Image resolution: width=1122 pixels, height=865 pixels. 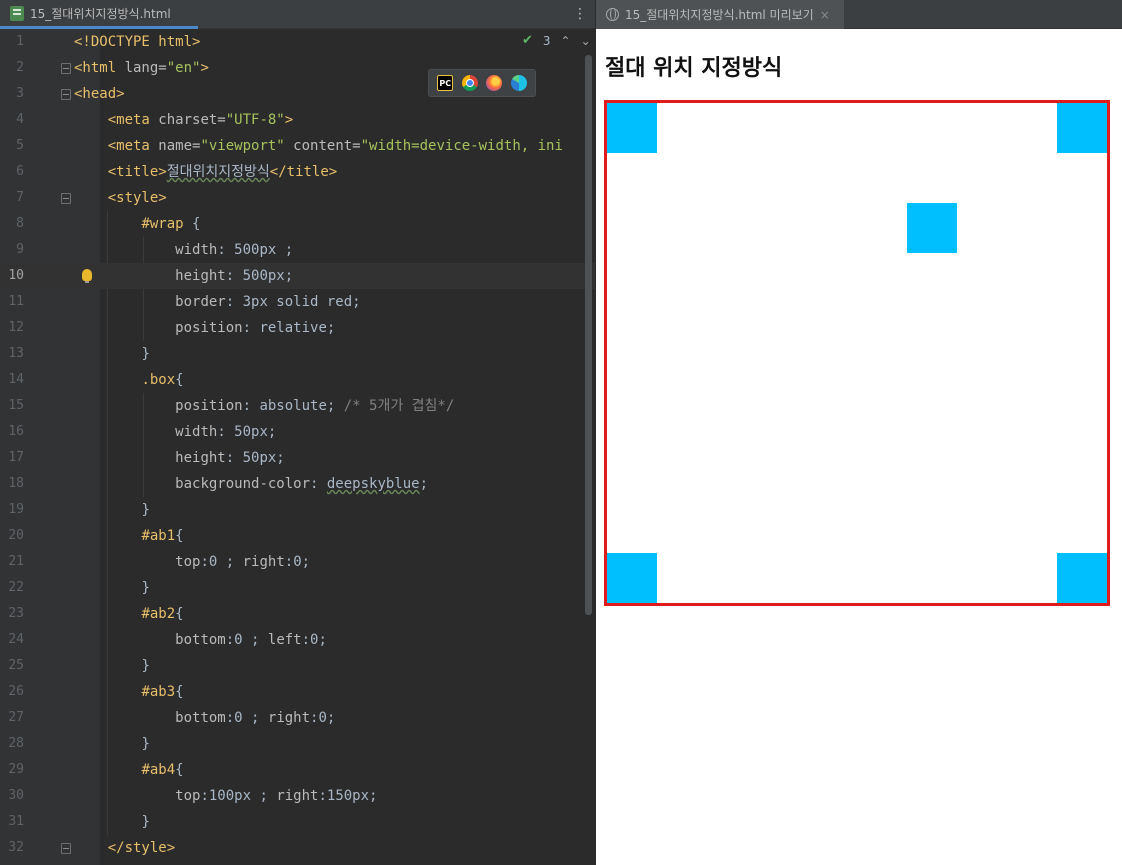 What do you see at coordinates (120, 198) in the screenshot?
I see `code-text: <style>` at bounding box center [120, 198].